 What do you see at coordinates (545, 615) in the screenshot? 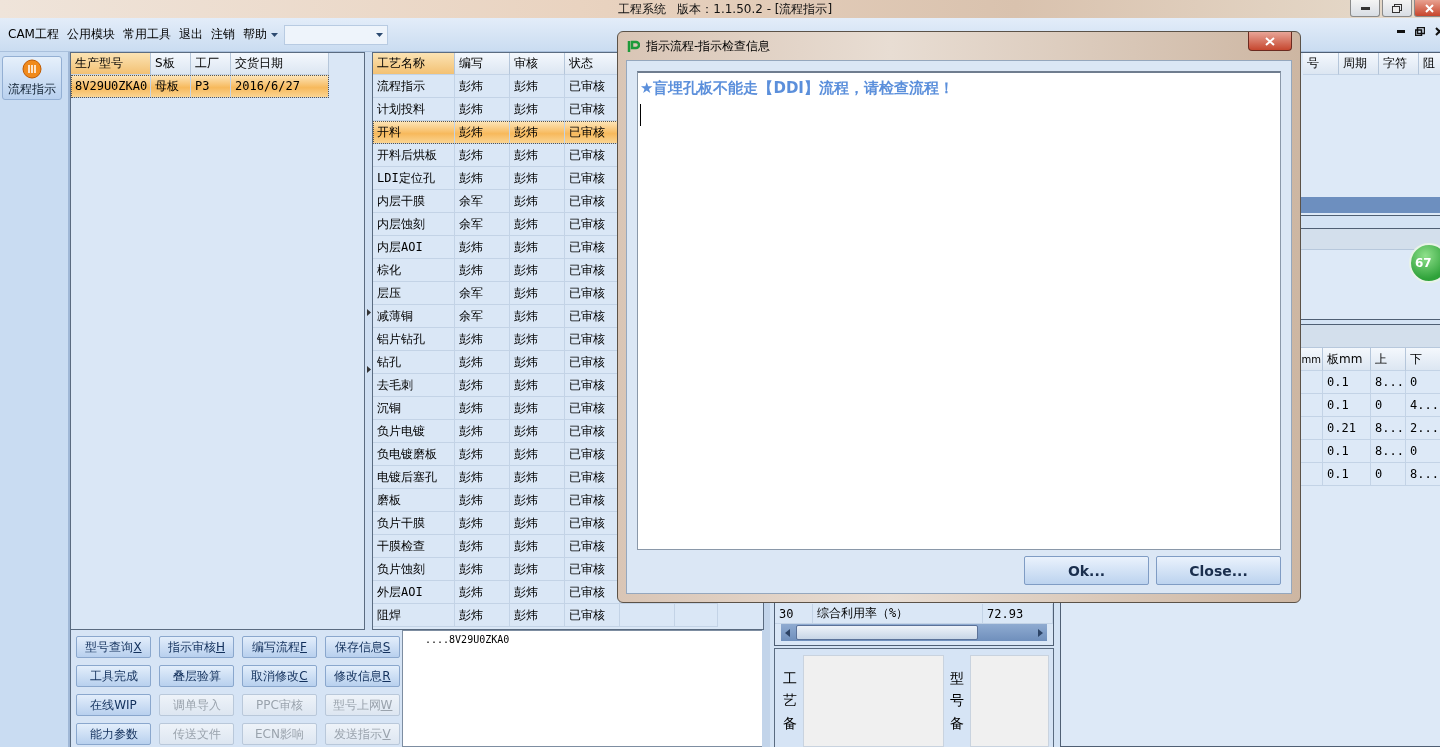
I see `table-row: 阻焊 彭炜 彭炜 已审核` at bounding box center [545, 615].